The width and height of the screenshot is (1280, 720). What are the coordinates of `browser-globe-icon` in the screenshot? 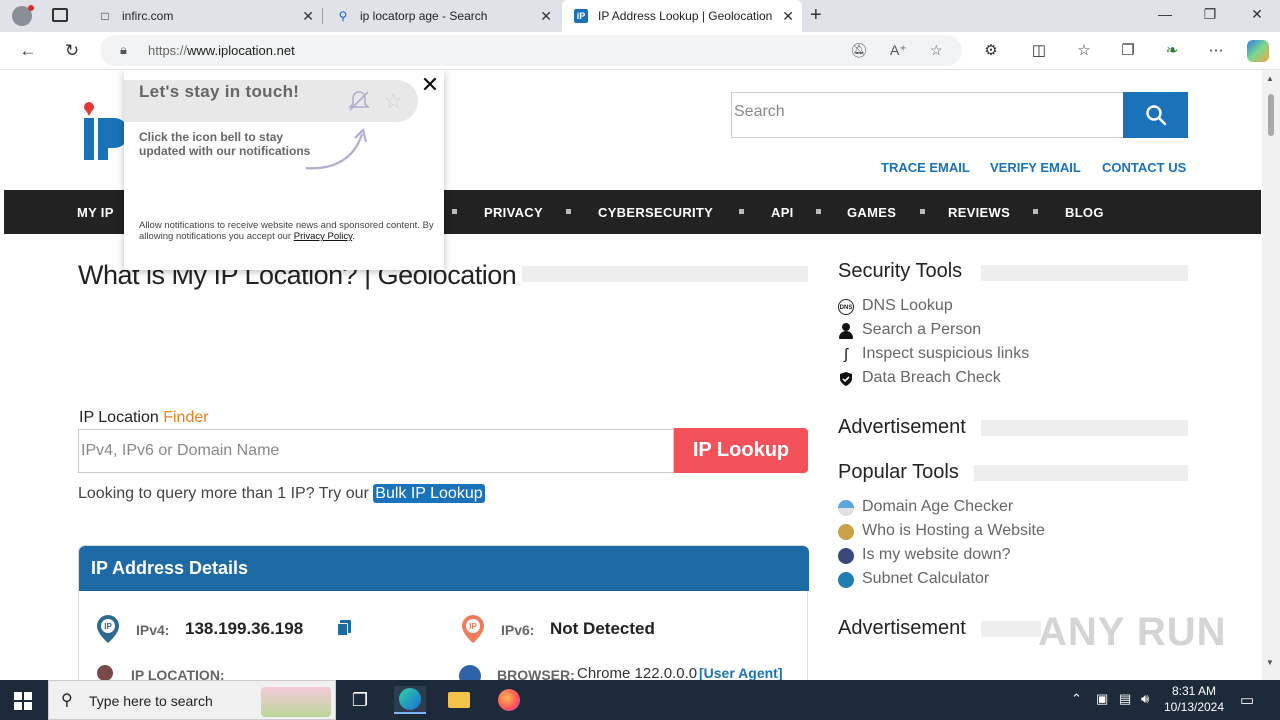 It's located at (470, 672).